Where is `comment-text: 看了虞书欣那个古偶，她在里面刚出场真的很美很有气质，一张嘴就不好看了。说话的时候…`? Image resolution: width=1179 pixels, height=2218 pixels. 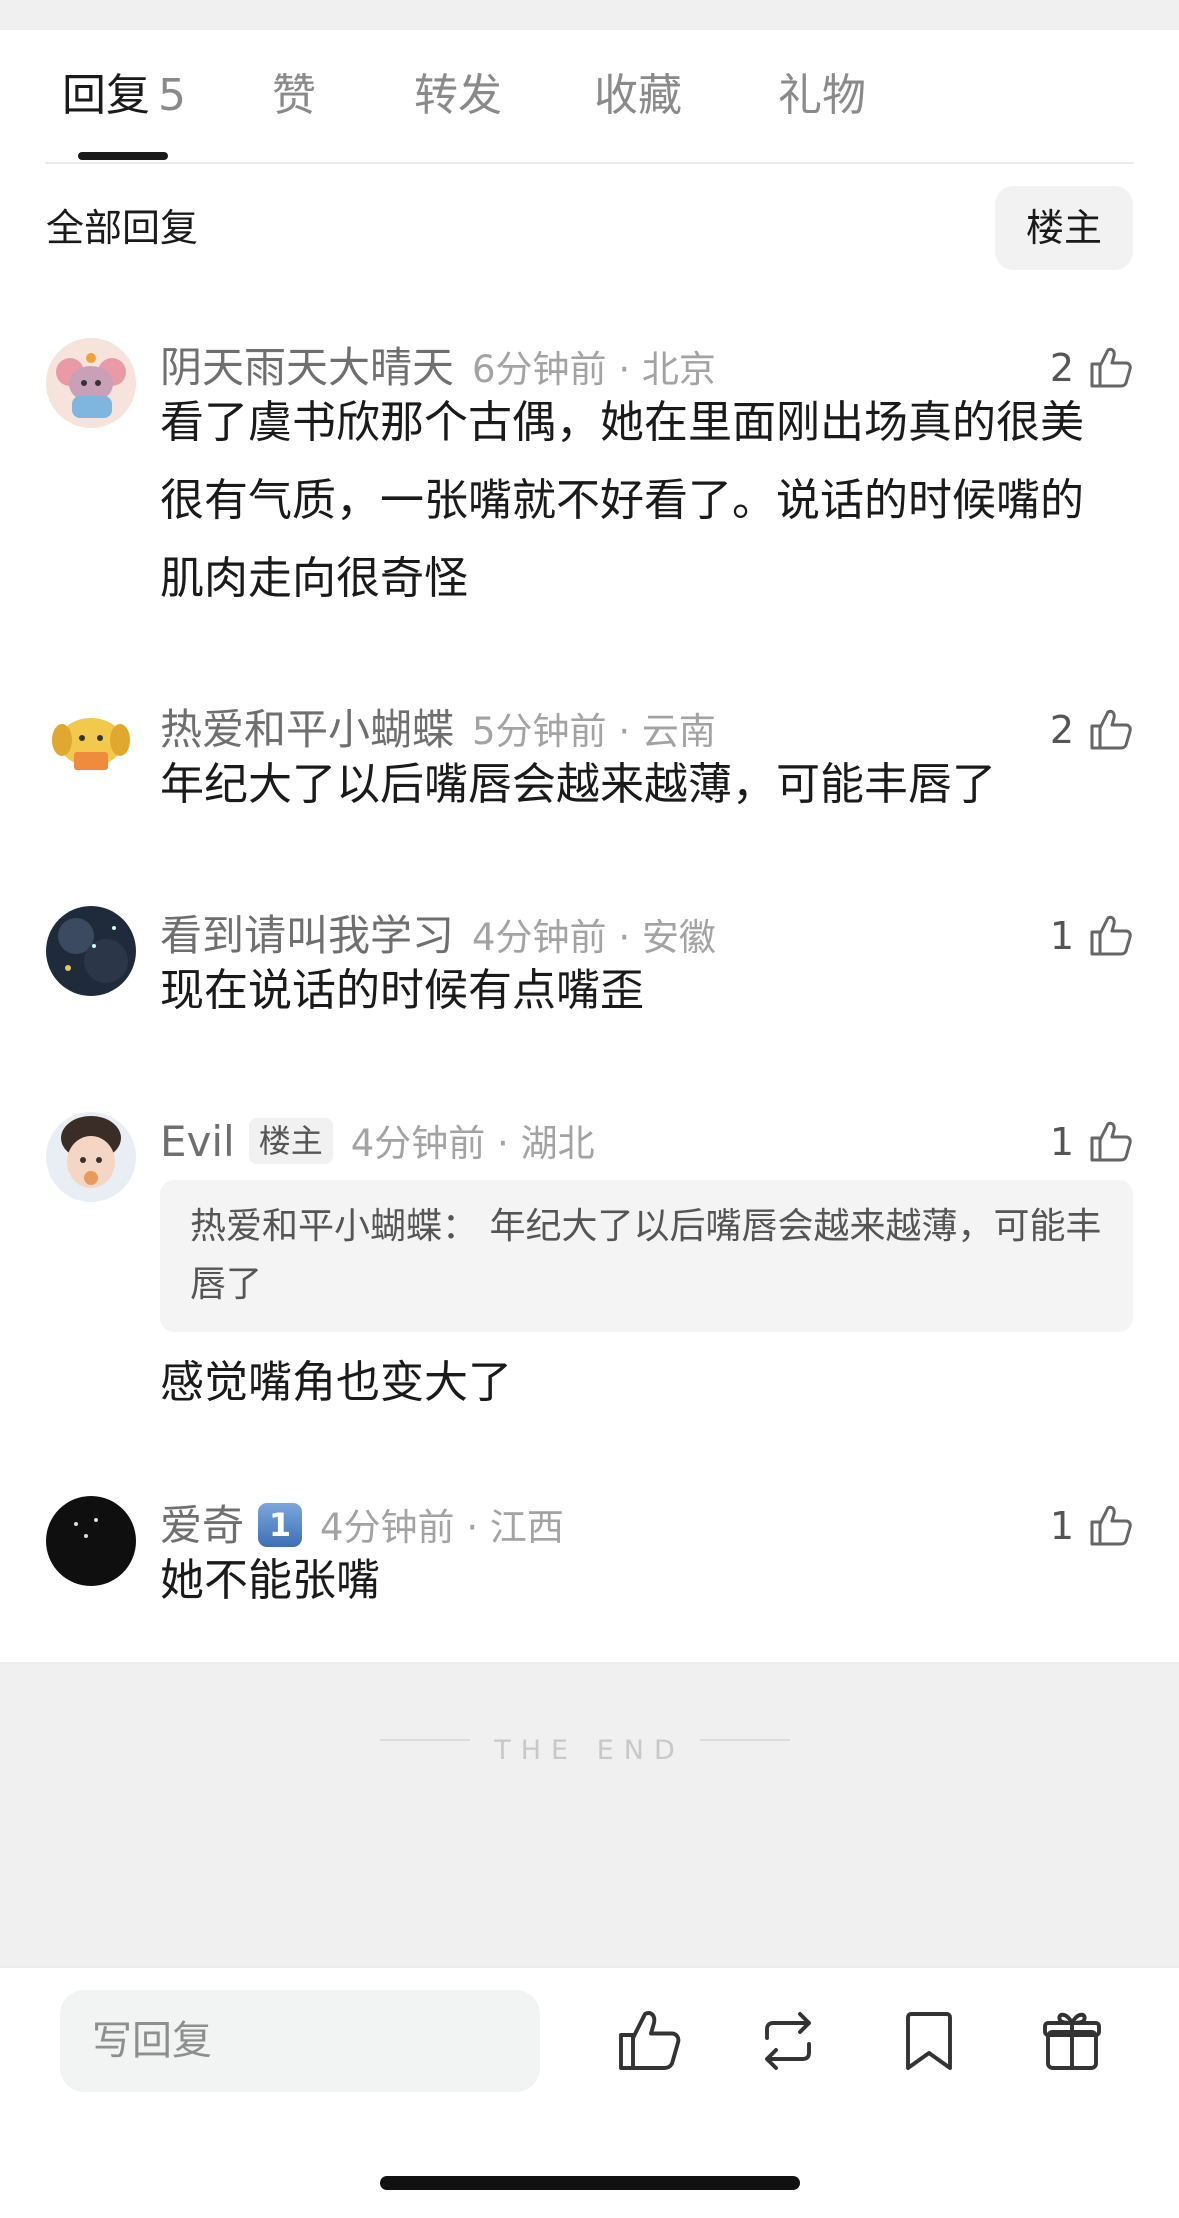
comment-text: 看了虞书欣那个古偶，她在里面刚出场真的很美很有气质，一张嘴就不好看了。说话的时候… is located at coordinates (622, 500).